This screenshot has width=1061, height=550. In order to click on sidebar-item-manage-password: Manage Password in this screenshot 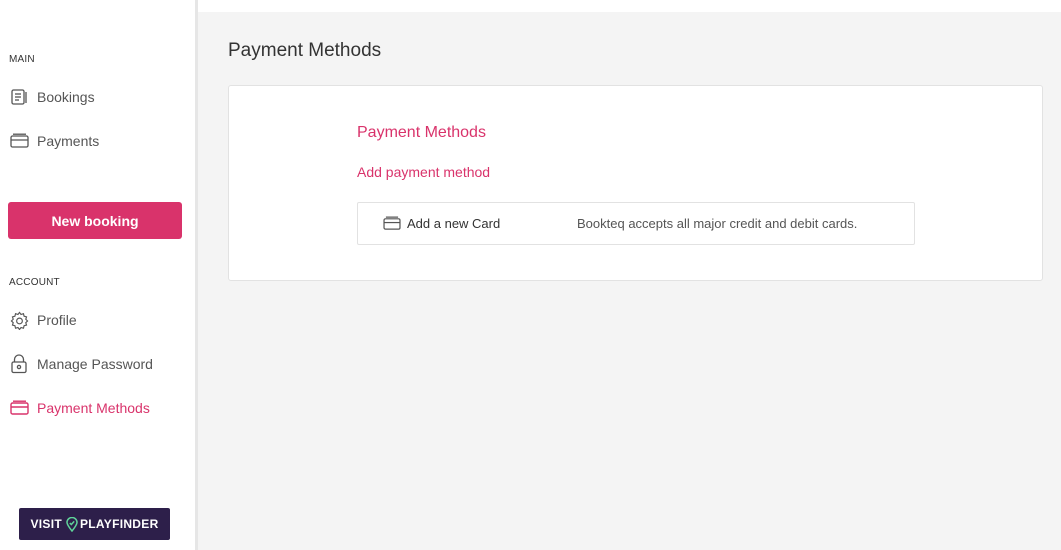, I will do `click(81, 364)`.